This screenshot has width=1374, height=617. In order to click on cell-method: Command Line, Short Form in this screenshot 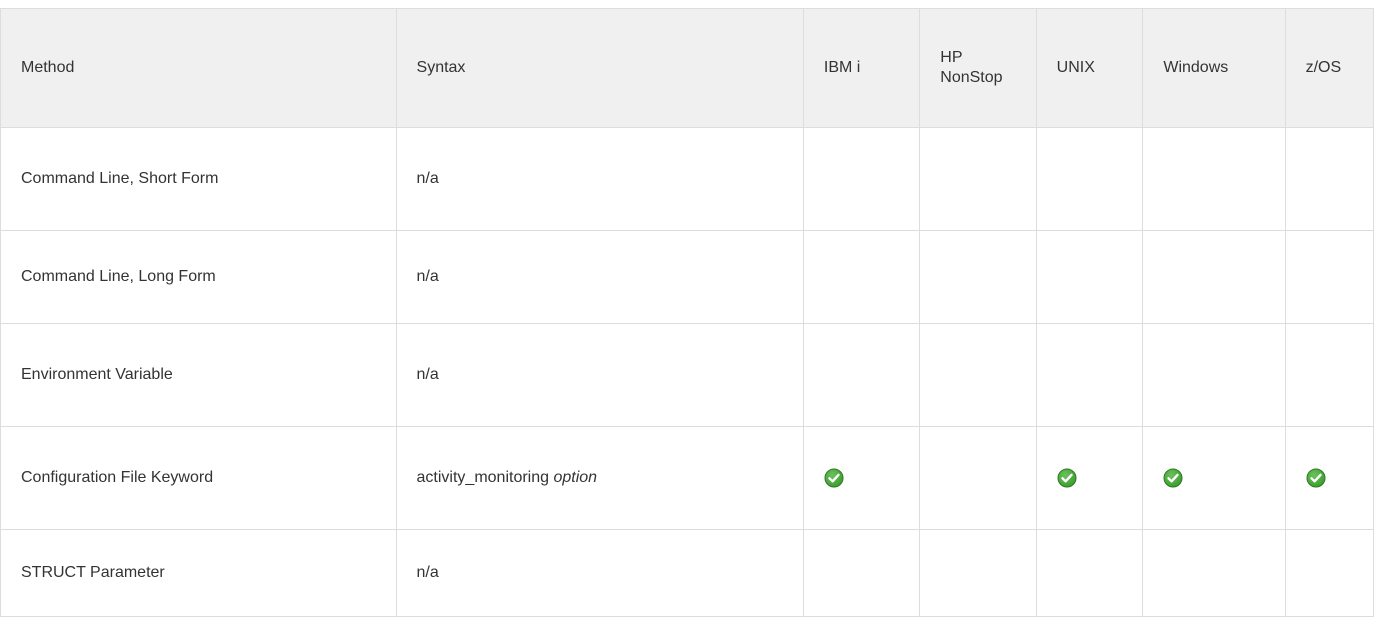, I will do `click(198, 179)`.